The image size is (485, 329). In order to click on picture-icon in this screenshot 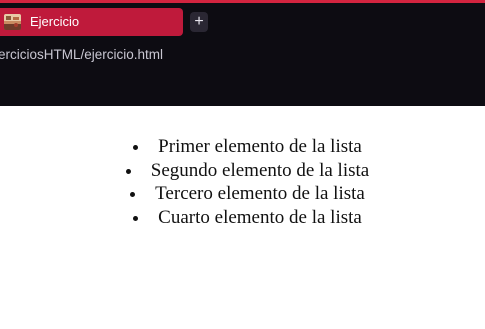, I will do `click(12, 22)`.